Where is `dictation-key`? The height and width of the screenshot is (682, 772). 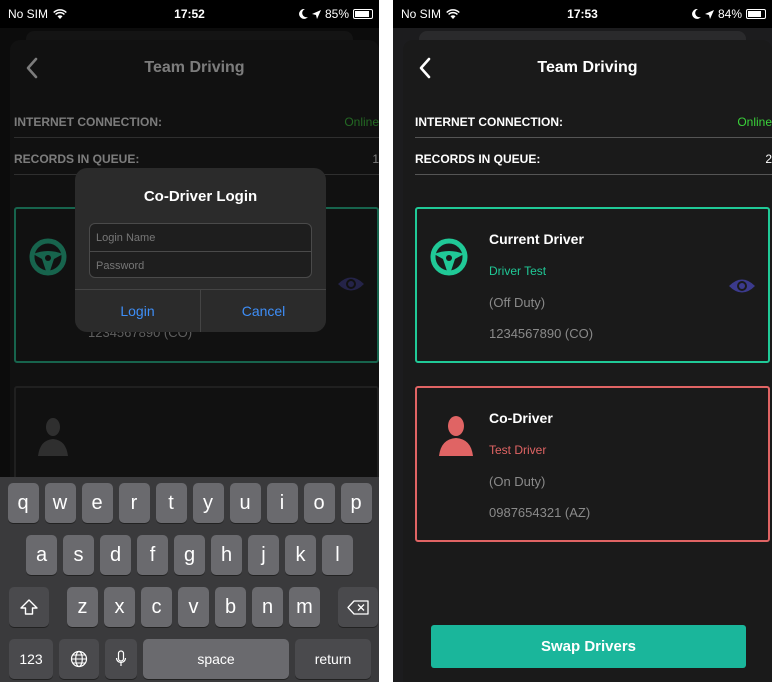
dictation-key is located at coordinates (121, 659).